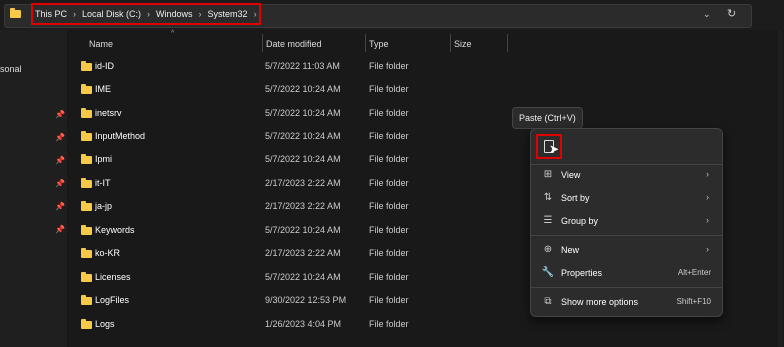 The height and width of the screenshot is (347, 784). Describe the element at coordinates (570, 250) in the screenshot. I see `menu-item-label: New` at that location.